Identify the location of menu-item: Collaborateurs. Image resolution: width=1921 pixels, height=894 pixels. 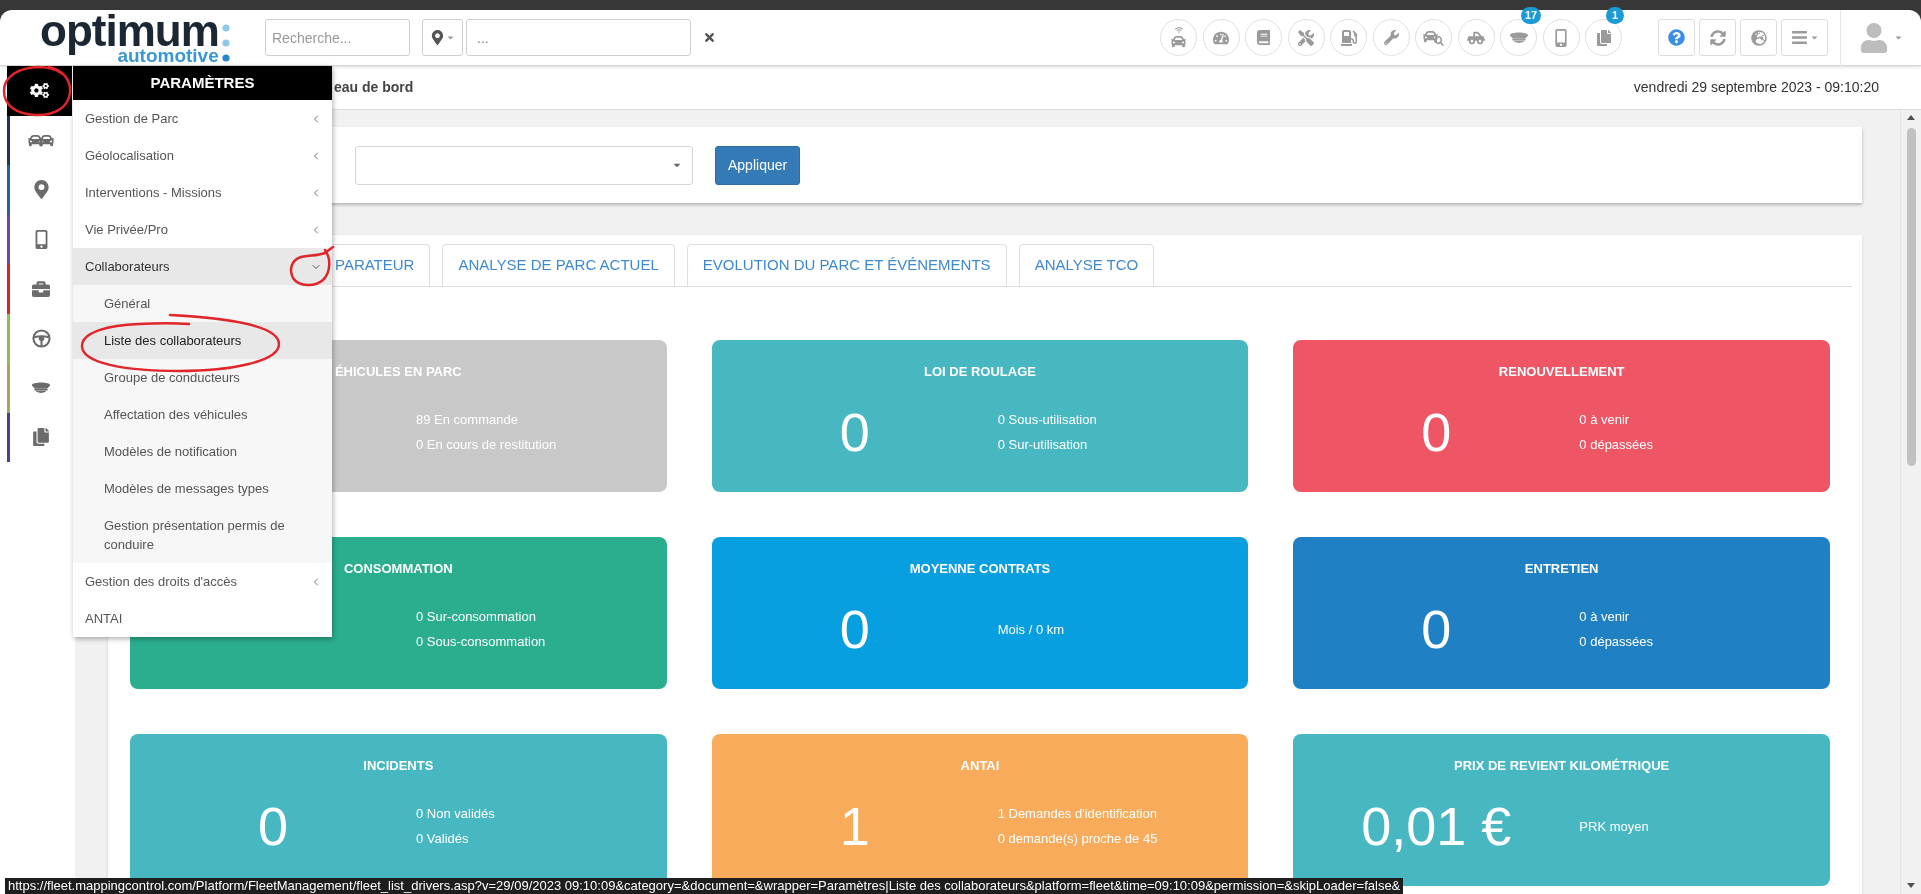
(202, 266).